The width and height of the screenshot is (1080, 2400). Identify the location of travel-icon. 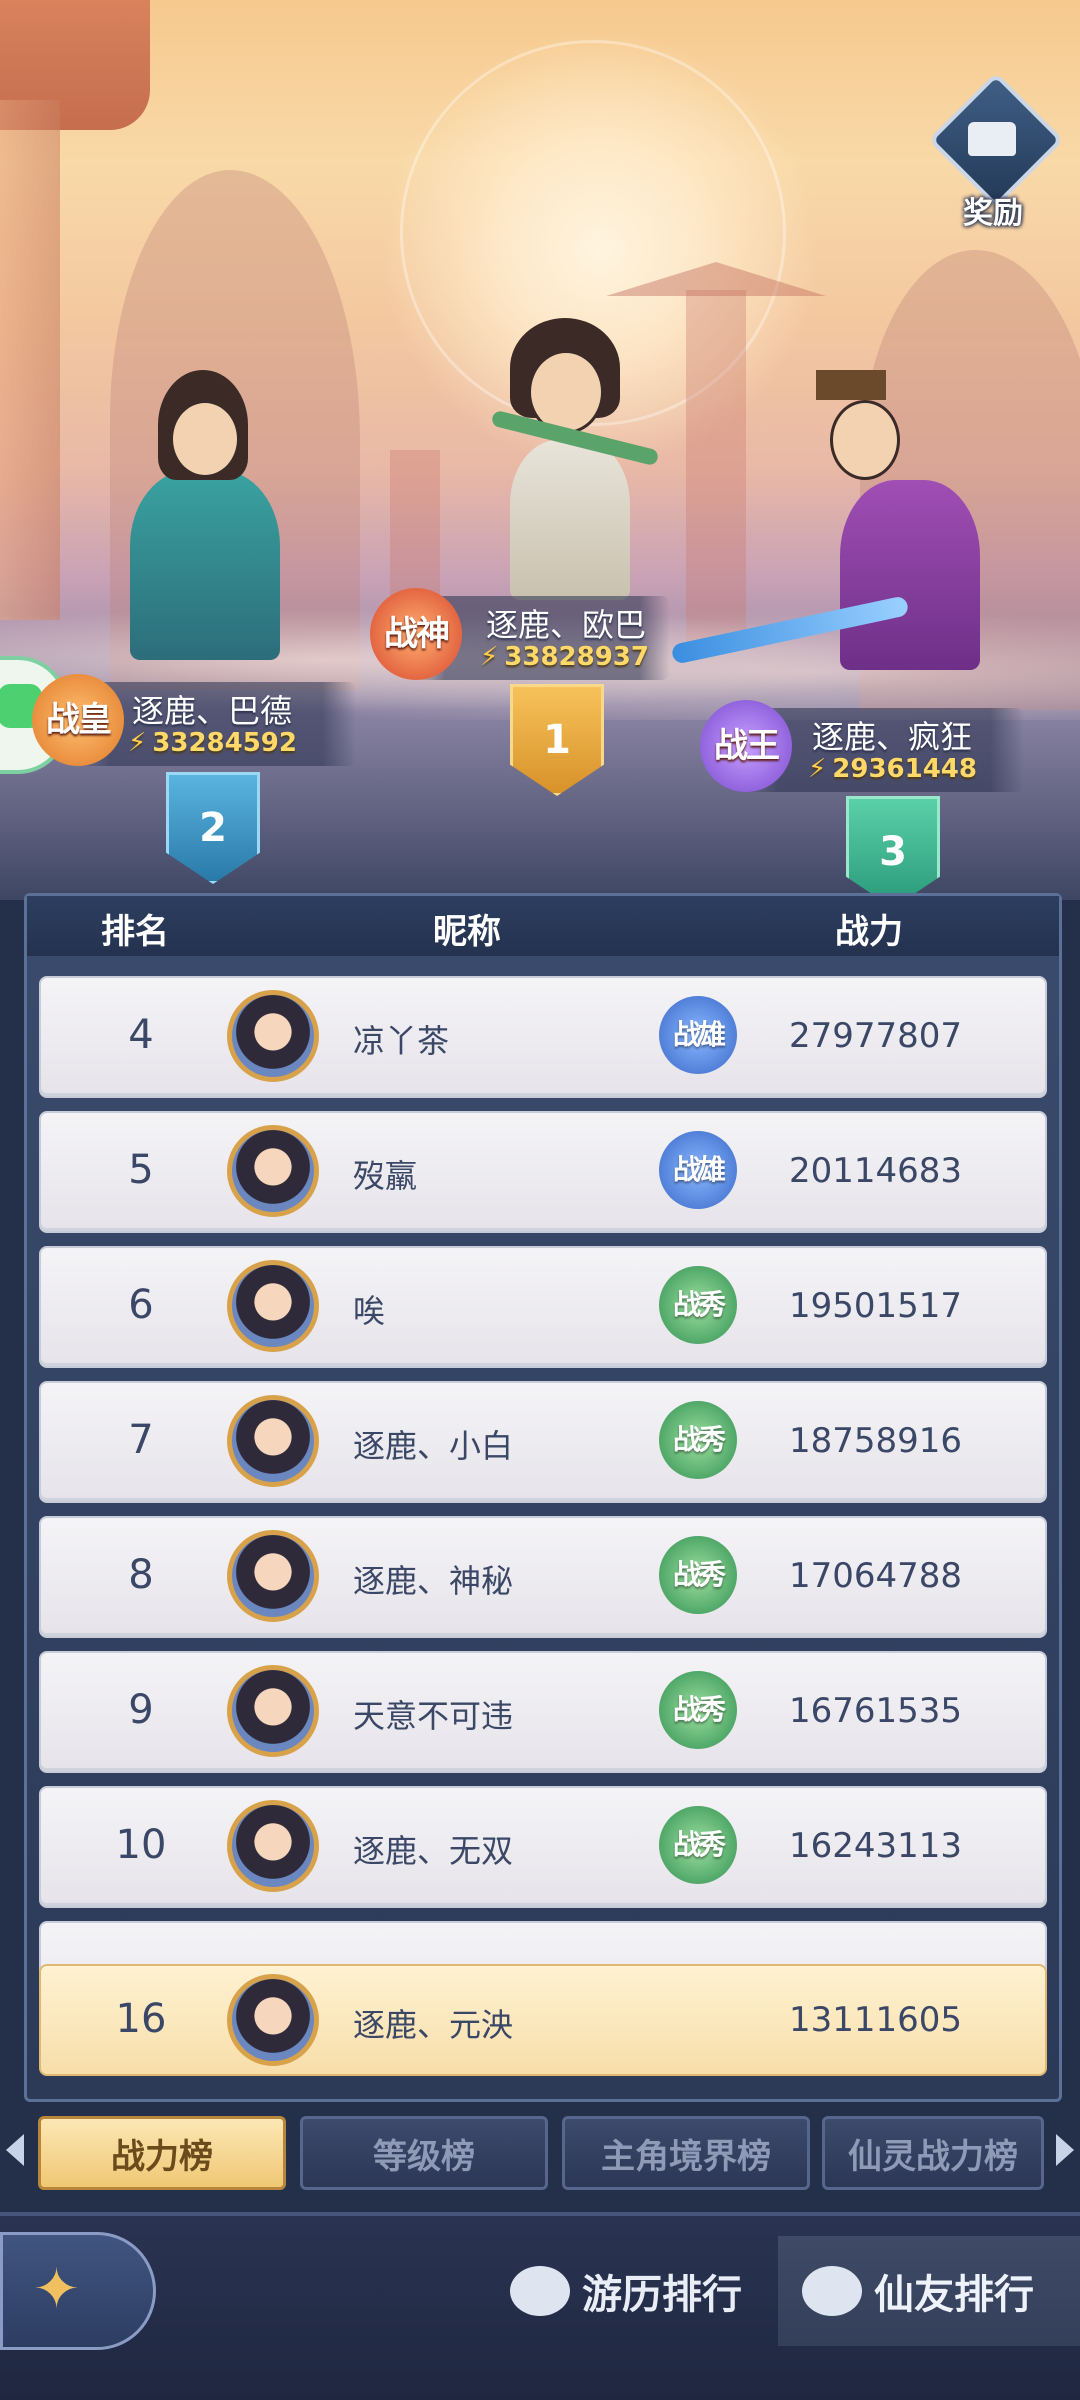
(540, 2291).